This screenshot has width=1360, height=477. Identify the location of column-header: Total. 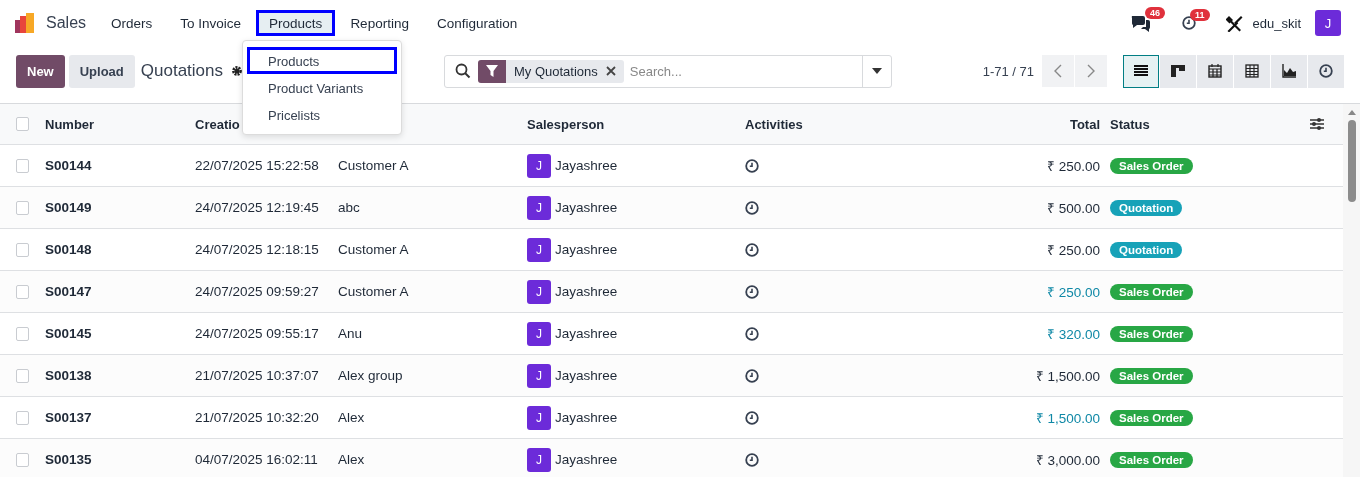
(1084, 124).